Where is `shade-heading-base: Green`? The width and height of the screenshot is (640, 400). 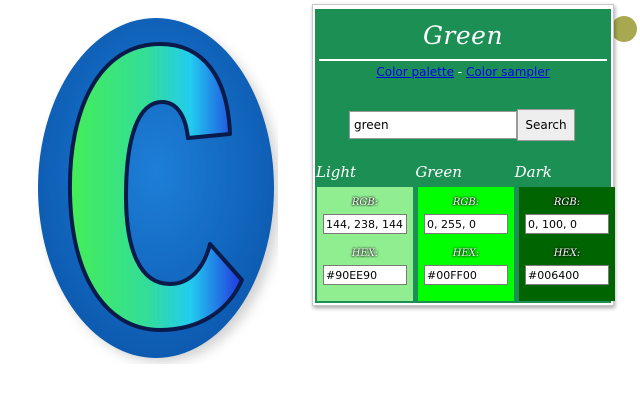
shade-heading-base: Green is located at coordinates (438, 172).